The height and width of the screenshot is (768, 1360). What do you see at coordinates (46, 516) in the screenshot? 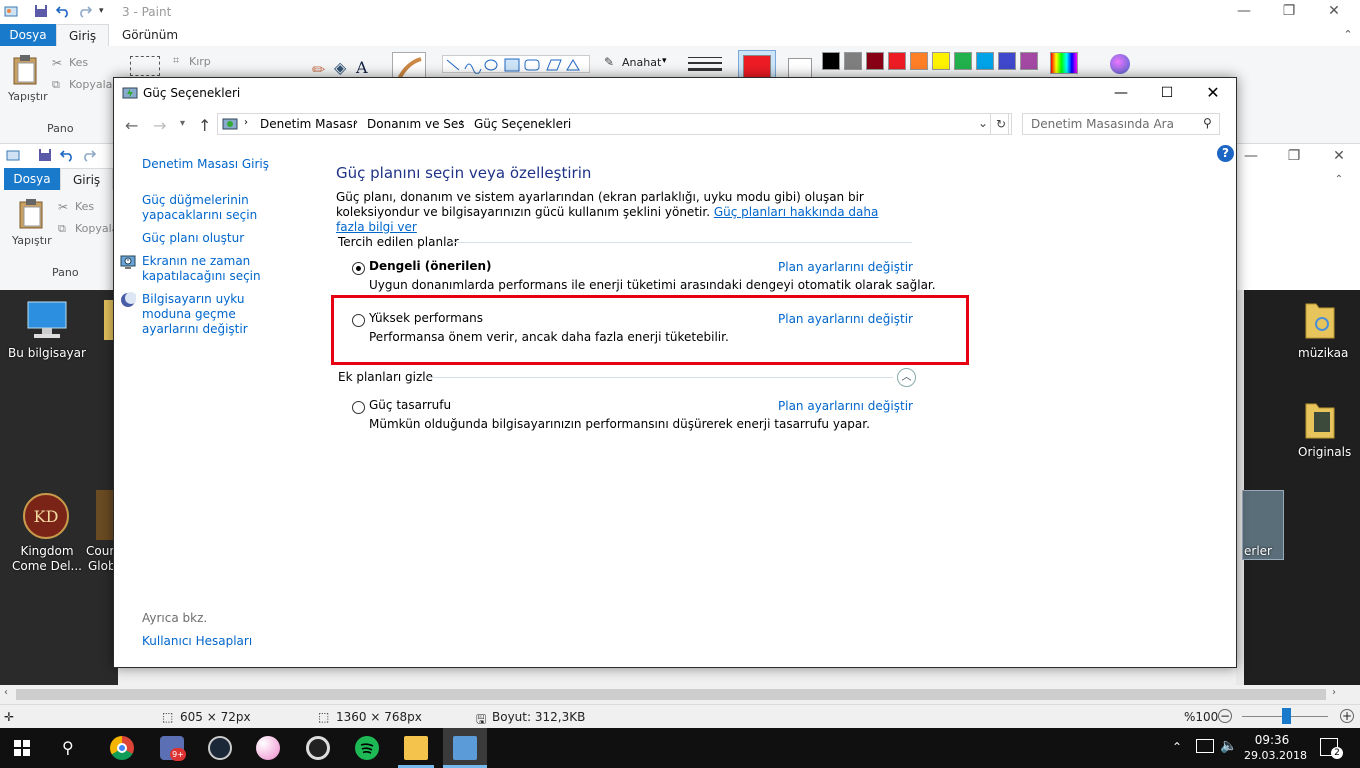
I see `kingdom-come-icon: KD` at bounding box center [46, 516].